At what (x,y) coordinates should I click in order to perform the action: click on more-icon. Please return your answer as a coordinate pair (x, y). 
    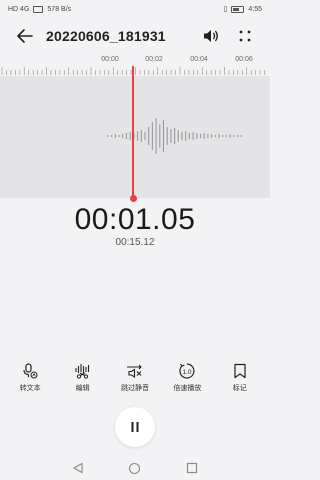
    Looking at the image, I should click on (245, 36).